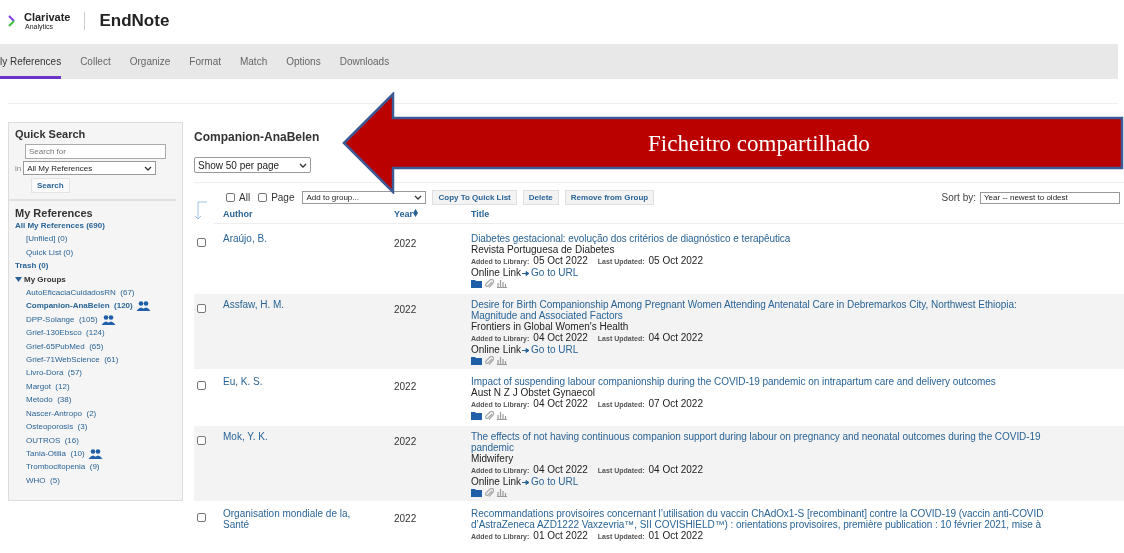 Image resolution: width=1124 pixels, height=553 pixels. What do you see at coordinates (95, 266) in the screenshot?
I see `sidebar-link: Trash (0)` at bounding box center [95, 266].